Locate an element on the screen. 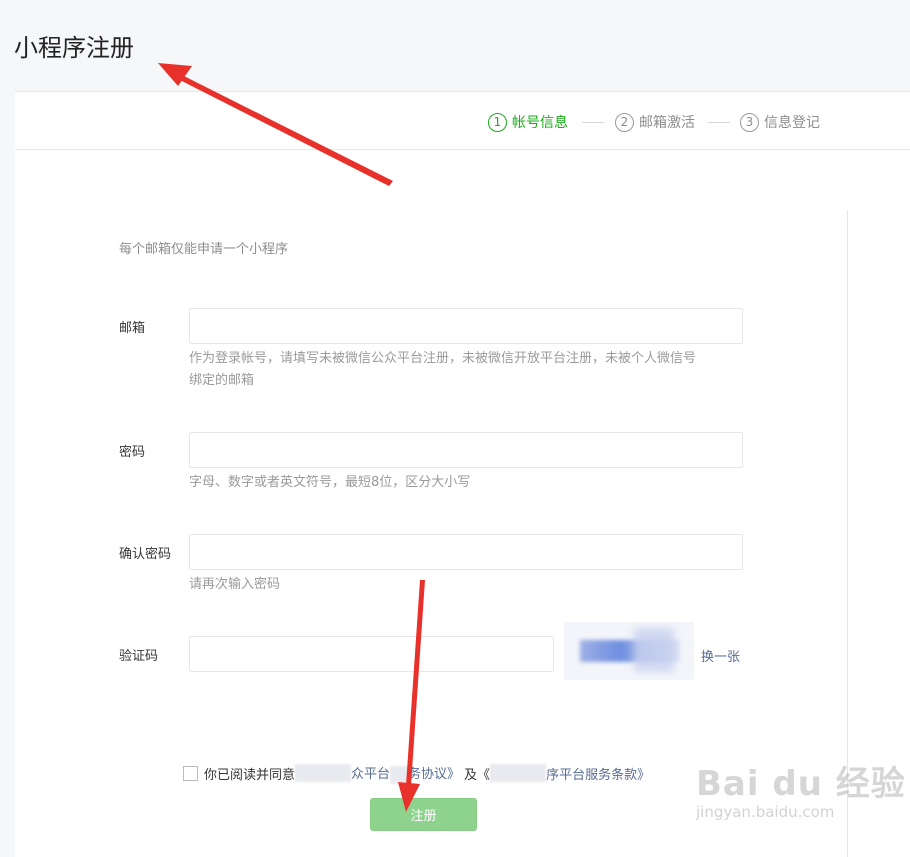  step-email-activation: 2 邮箱激活 is located at coordinates (655, 122).